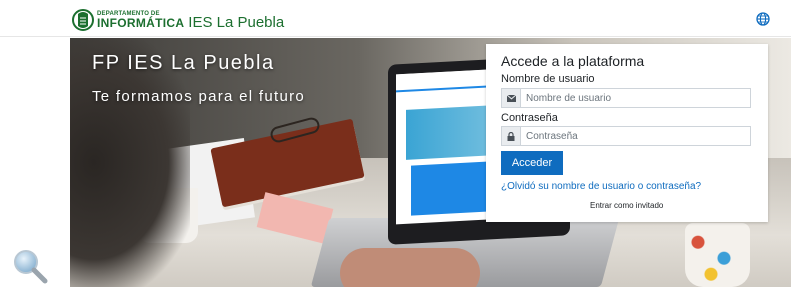 The height and width of the screenshot is (287, 791). Describe the element at coordinates (532, 163) in the screenshot. I see `login-button: Acceder` at that location.